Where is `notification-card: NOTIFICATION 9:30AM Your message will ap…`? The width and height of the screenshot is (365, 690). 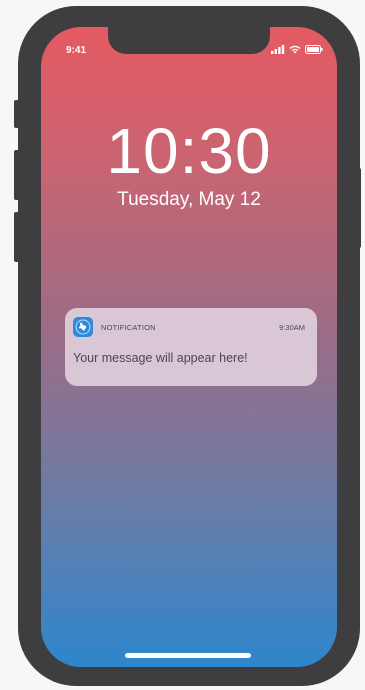
notification-card: NOTIFICATION 9:30AM Your message will ap… is located at coordinates (191, 347).